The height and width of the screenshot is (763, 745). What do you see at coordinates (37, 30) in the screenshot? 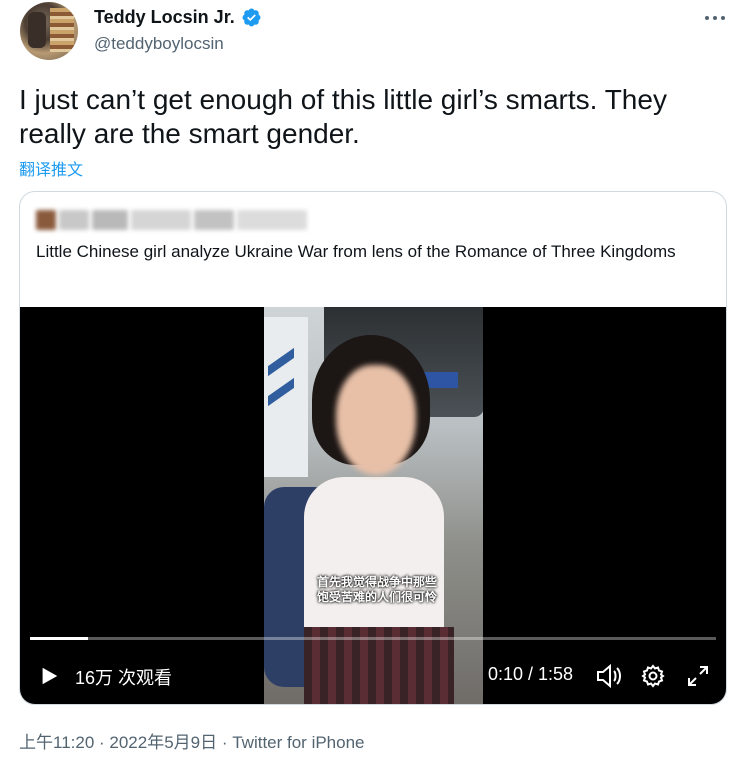
I see `avatar-figure` at bounding box center [37, 30].